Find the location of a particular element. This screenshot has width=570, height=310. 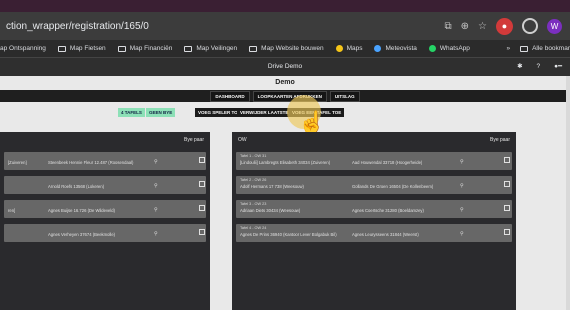

tafels-badge: 4 TAFELS is located at coordinates (131, 112).